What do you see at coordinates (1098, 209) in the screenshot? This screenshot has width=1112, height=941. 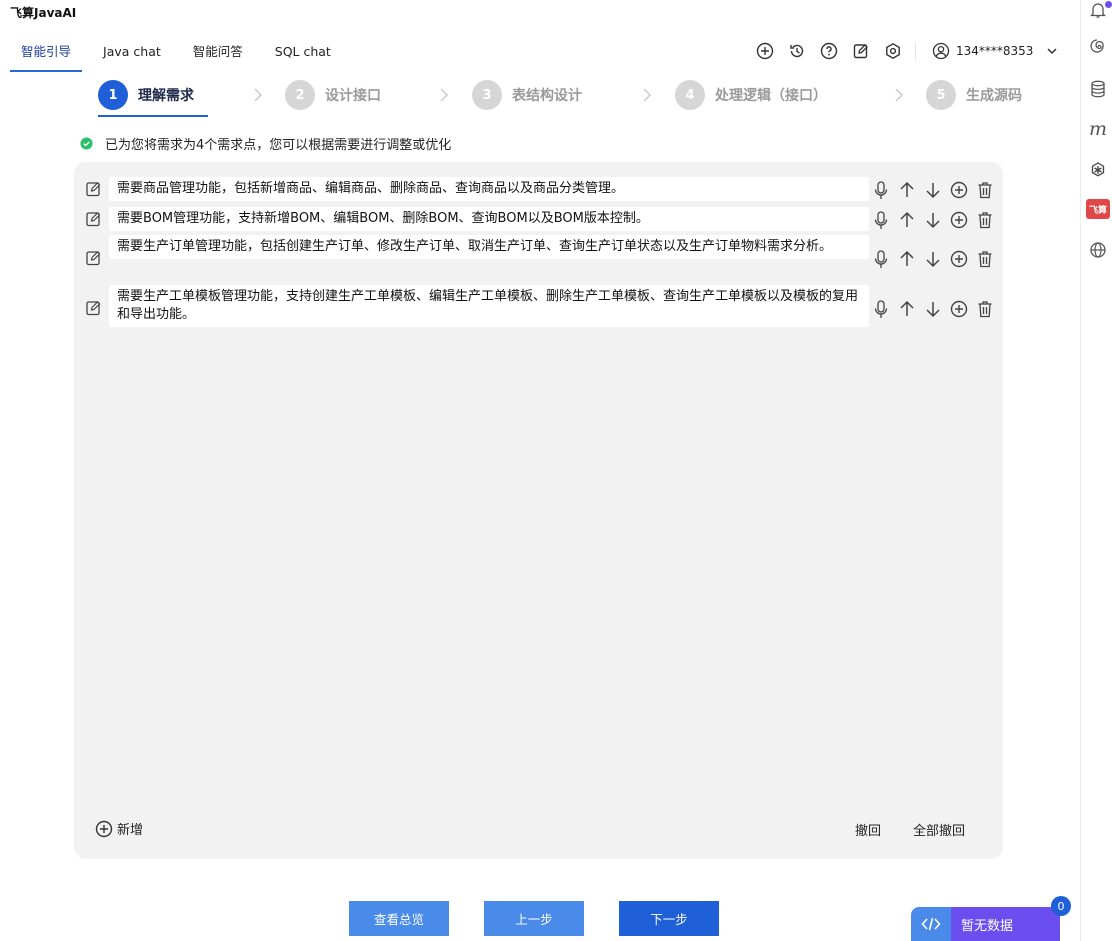 I see `feisuan-logo: 飞算` at bounding box center [1098, 209].